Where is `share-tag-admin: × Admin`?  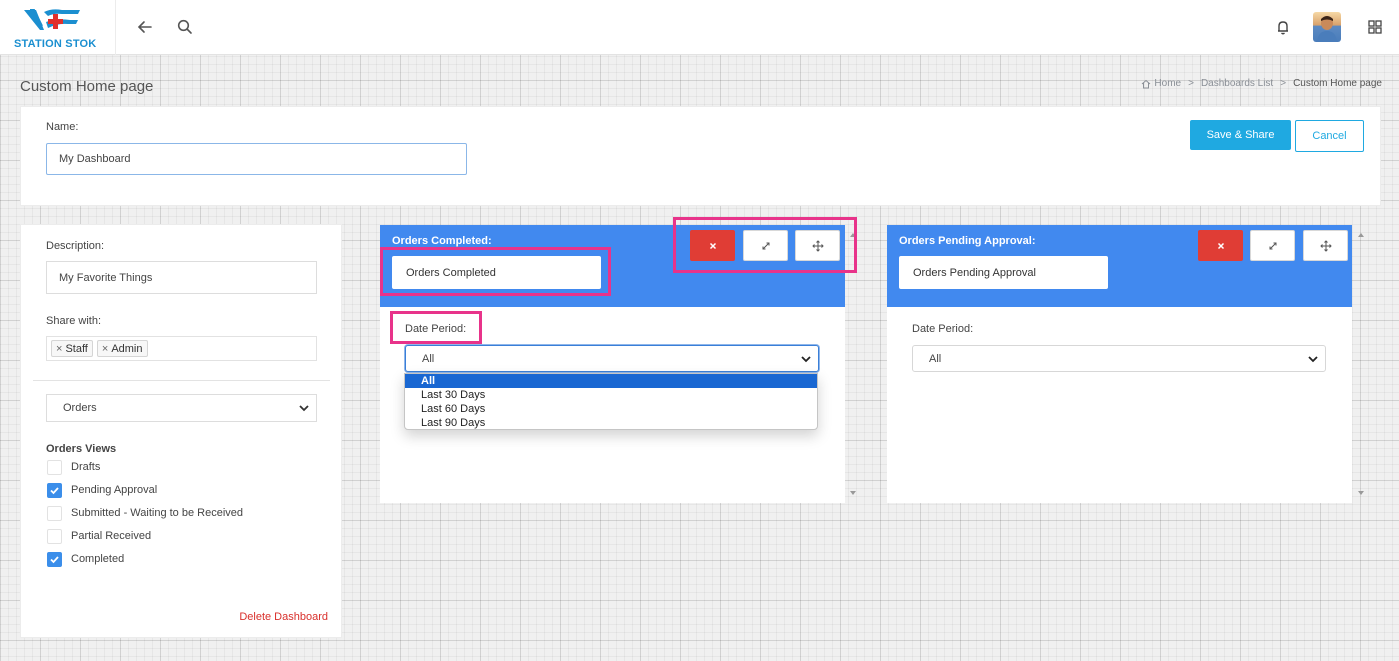
share-tag-admin: × Admin is located at coordinates (122, 348).